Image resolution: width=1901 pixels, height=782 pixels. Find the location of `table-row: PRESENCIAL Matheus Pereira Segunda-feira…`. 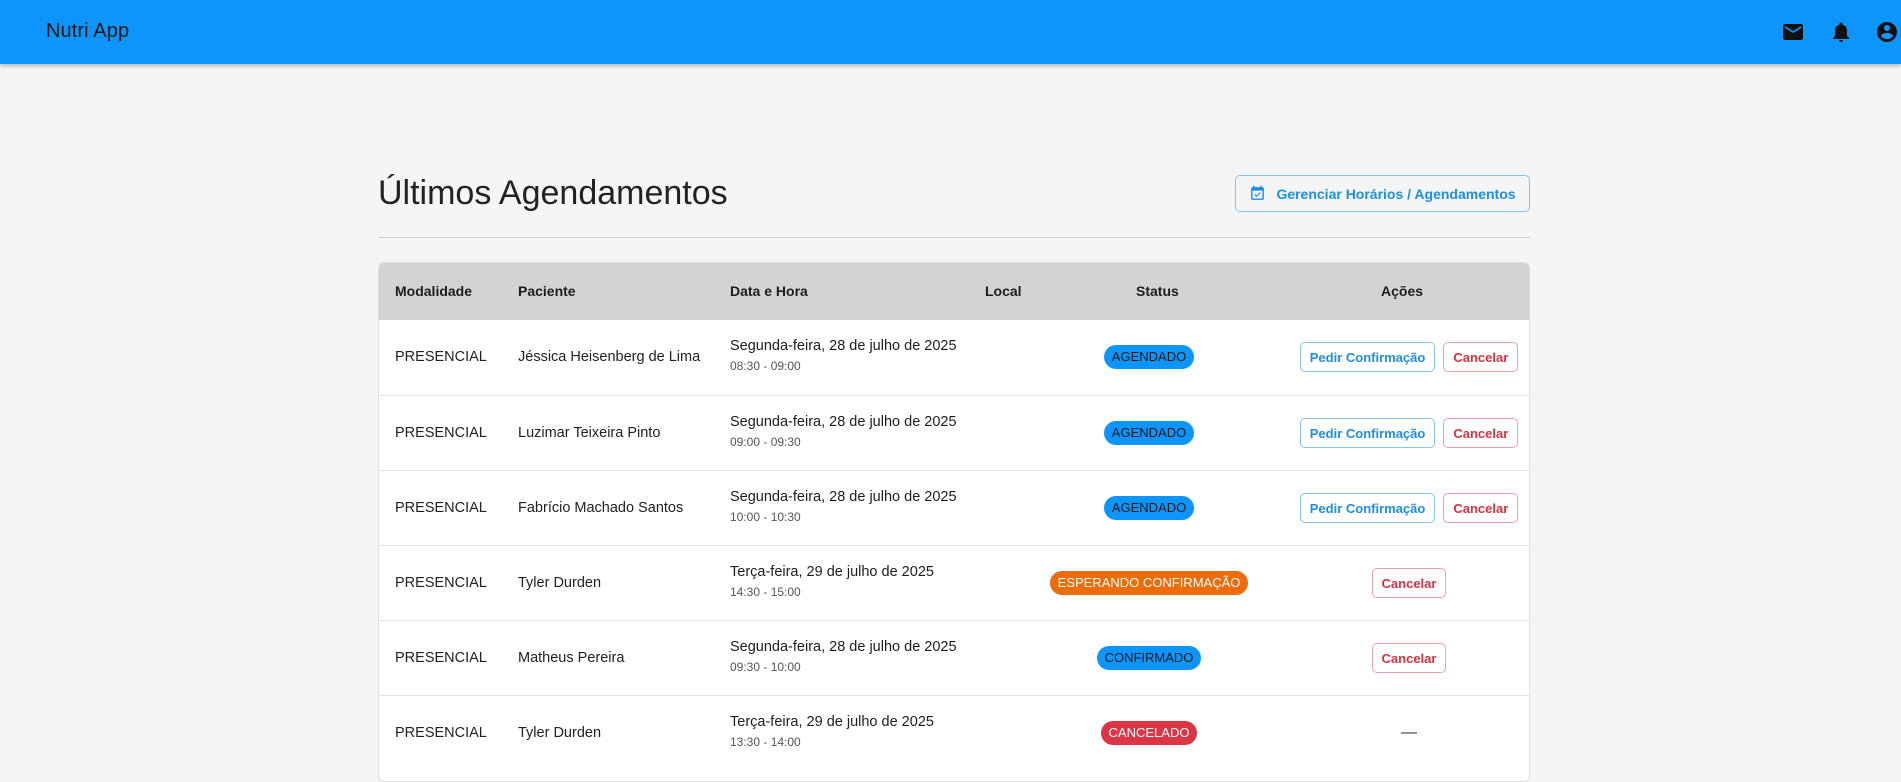

table-row: PRESENCIAL Matheus Pereira Segunda-feira… is located at coordinates (954, 657).